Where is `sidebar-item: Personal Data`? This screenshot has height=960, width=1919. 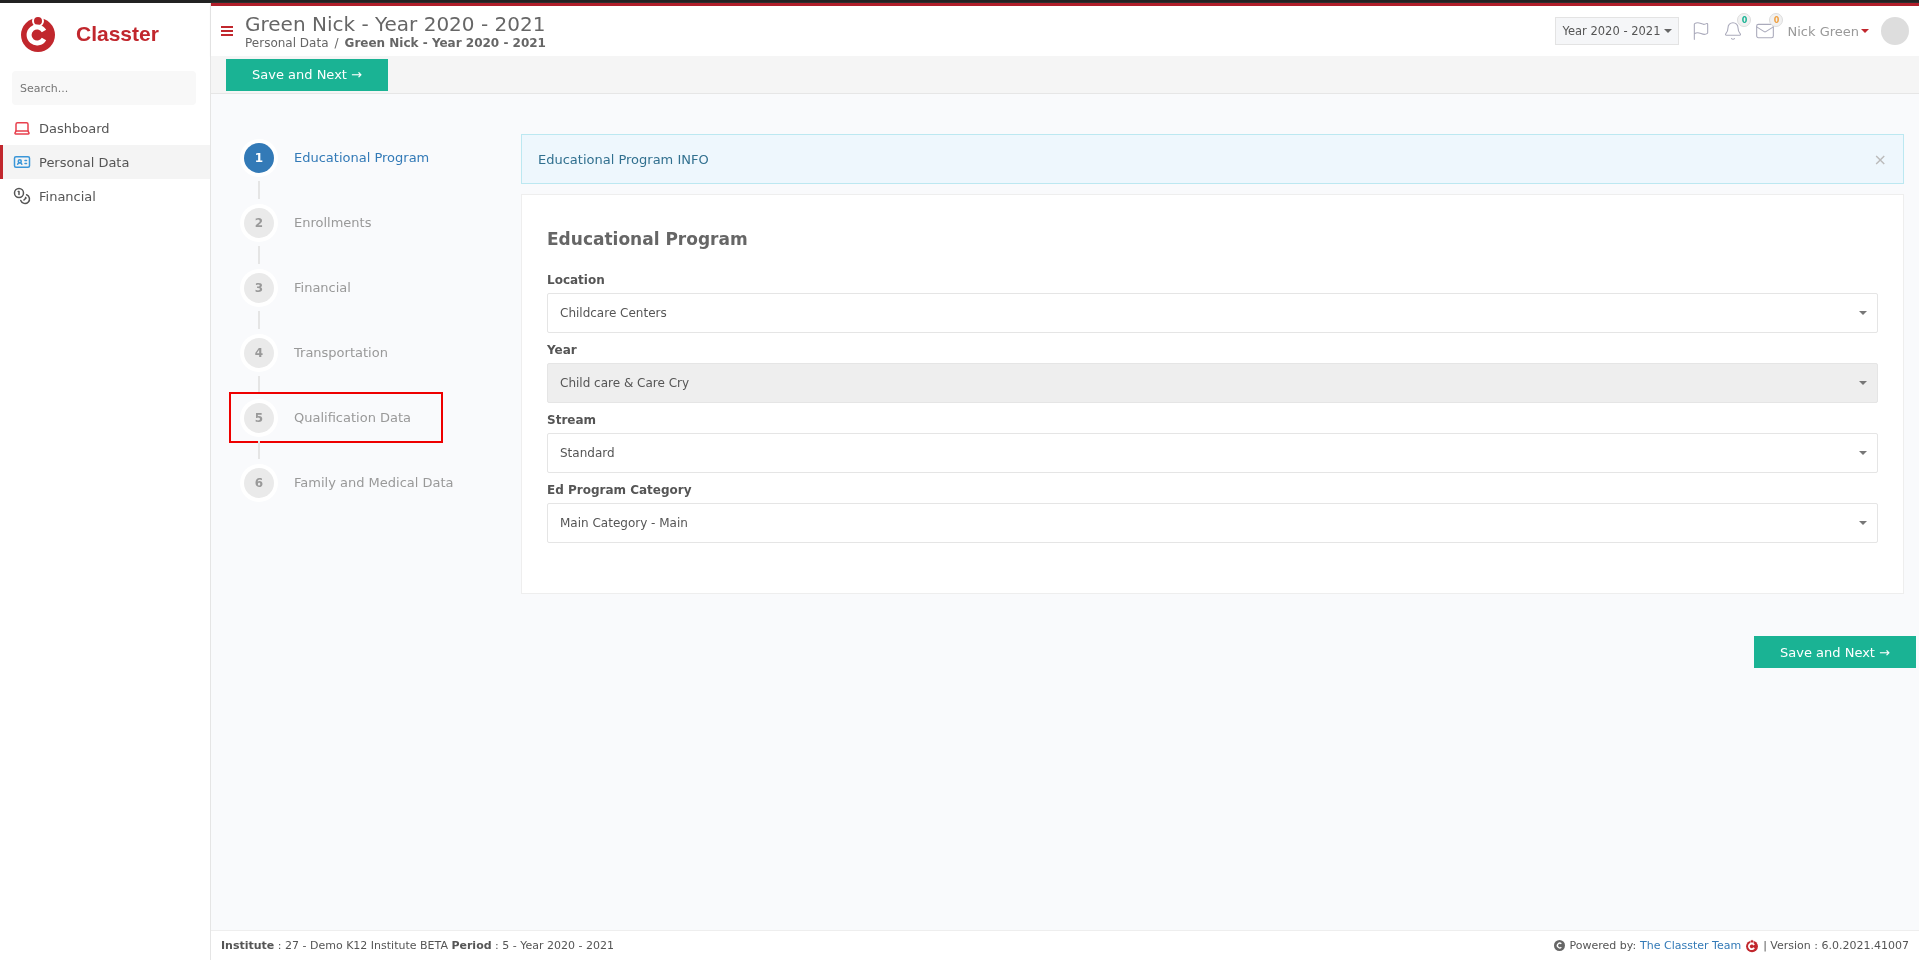 sidebar-item: Personal Data is located at coordinates (105, 162).